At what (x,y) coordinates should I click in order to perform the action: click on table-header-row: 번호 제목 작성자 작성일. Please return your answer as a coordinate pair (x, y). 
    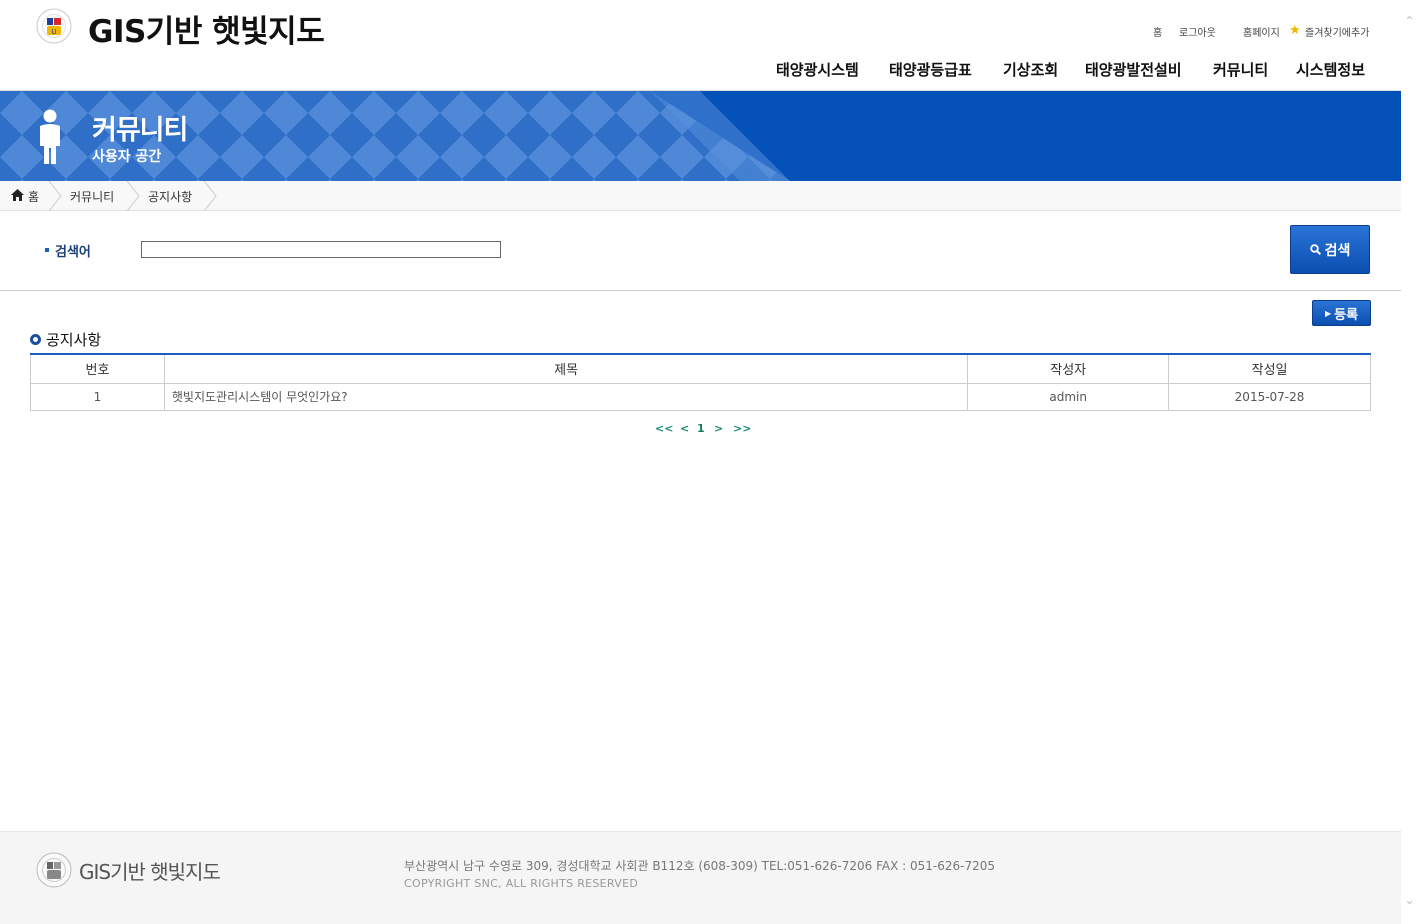
    Looking at the image, I should click on (700, 368).